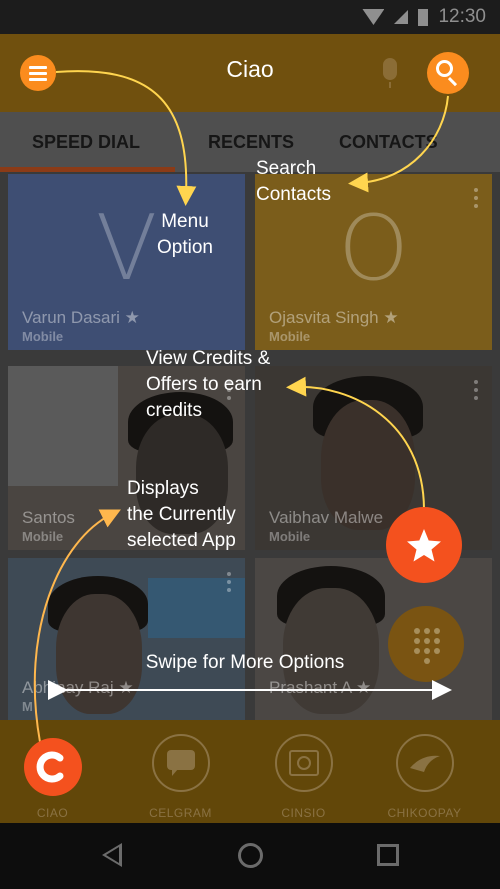 Image resolution: width=500 pixels, height=889 pixels. What do you see at coordinates (208, 384) in the screenshot?
I see `credits-tip: View Credits & Offers to earn credits` at bounding box center [208, 384].